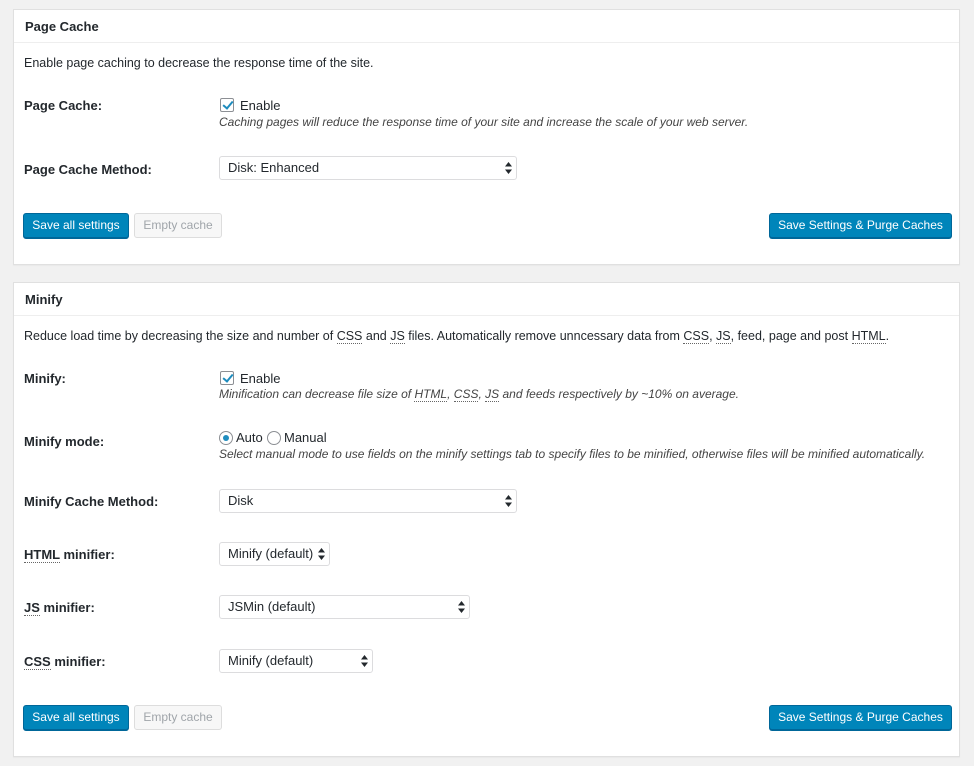 This screenshot has width=974, height=766. I want to click on minify-help-text-2: ,, so click(450, 394).